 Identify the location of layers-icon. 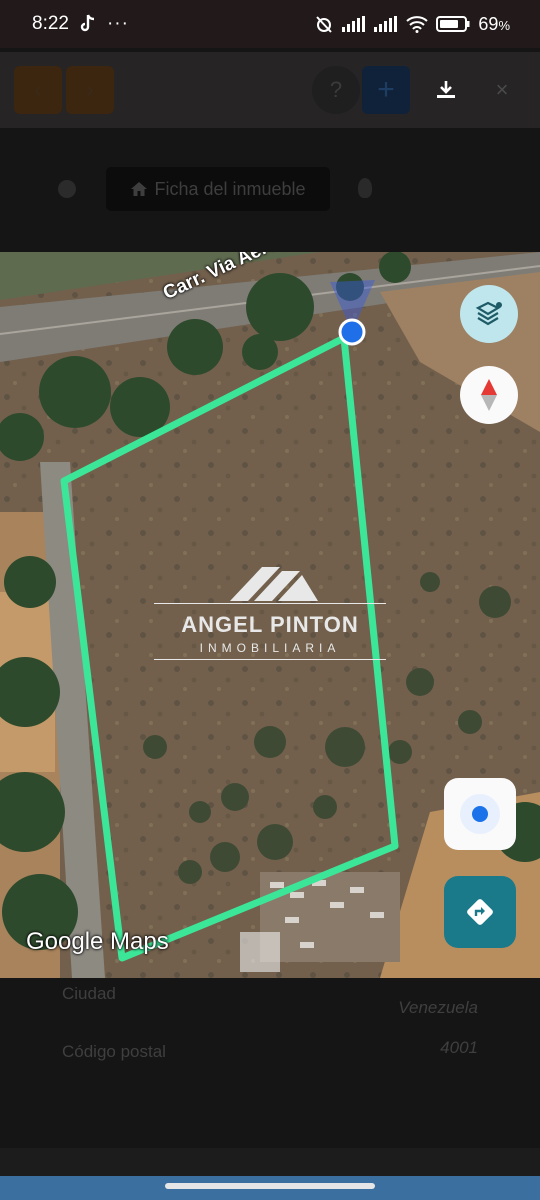
(488, 313).